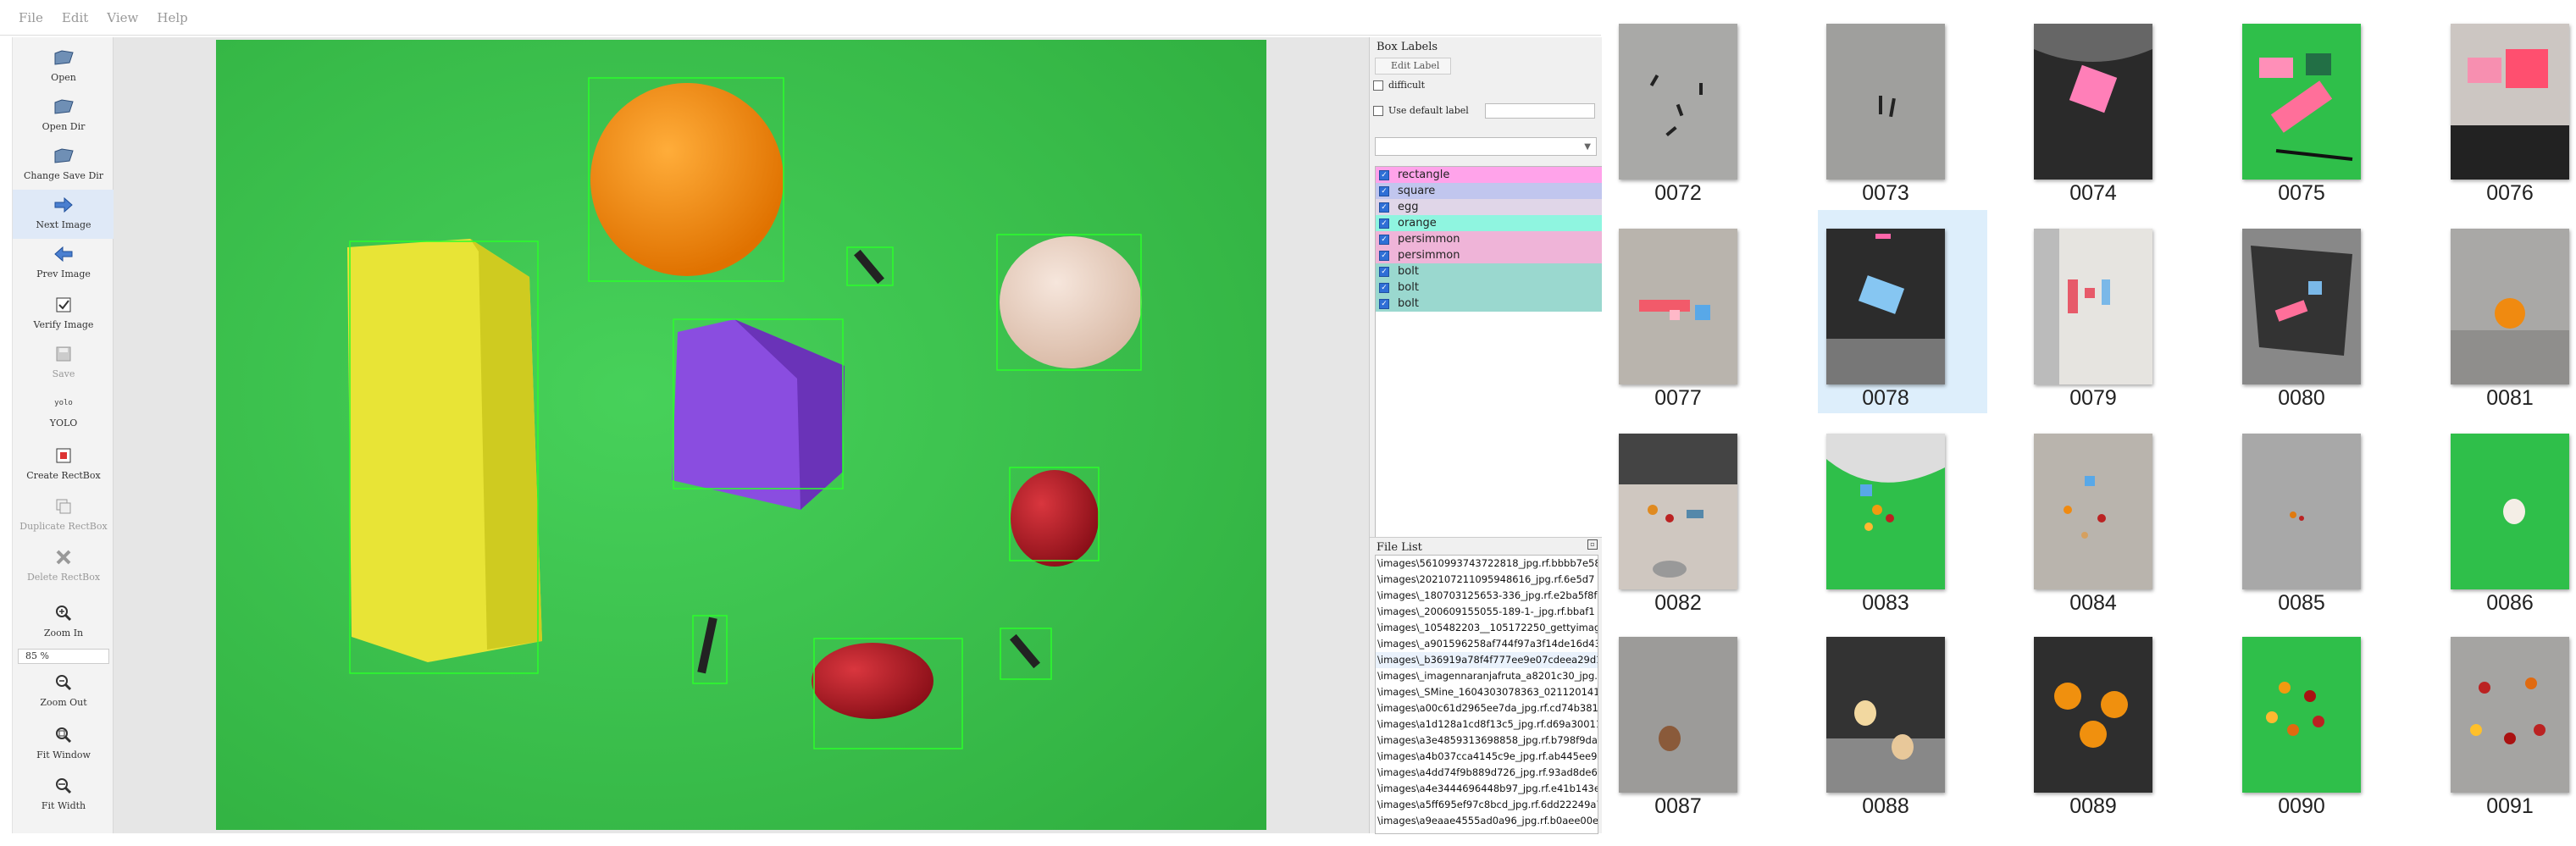  Describe the element at coordinates (172, 17) in the screenshot. I see `menu-help: Help` at that location.